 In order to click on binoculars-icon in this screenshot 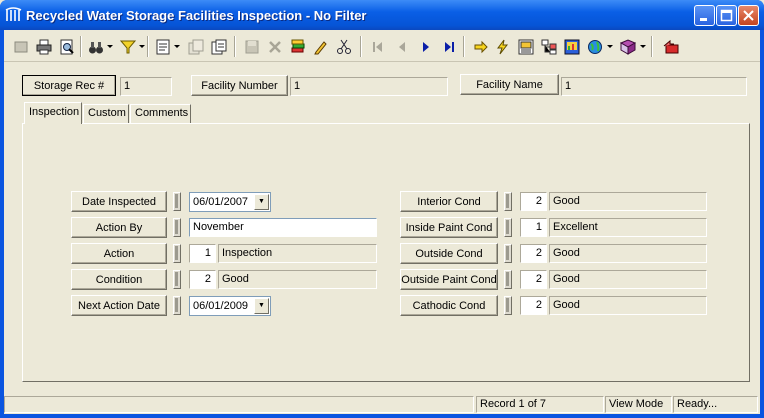, I will do `click(95, 47)`.